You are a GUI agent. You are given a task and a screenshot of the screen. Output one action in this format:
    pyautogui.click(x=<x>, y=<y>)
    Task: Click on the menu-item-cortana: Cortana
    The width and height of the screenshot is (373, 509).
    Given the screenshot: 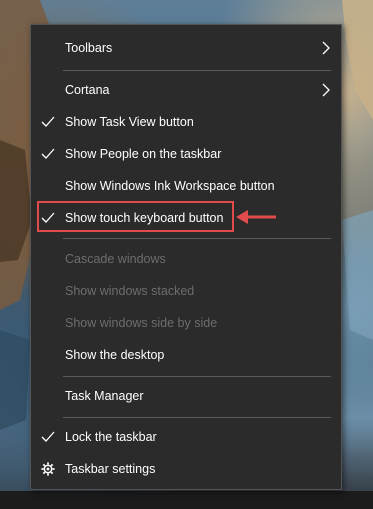 What is the action you would take?
    pyautogui.click(x=186, y=90)
    